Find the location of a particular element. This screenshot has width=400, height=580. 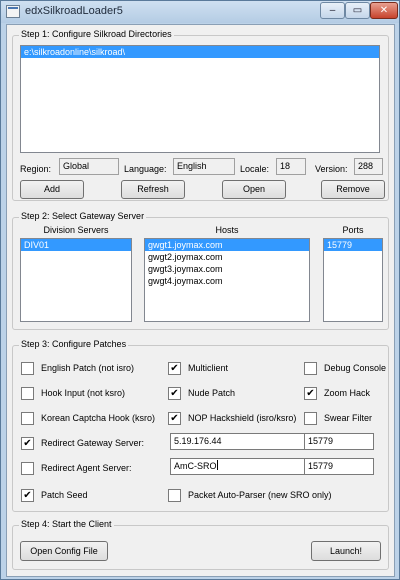

gateway-port-input: 15779 is located at coordinates (339, 441).